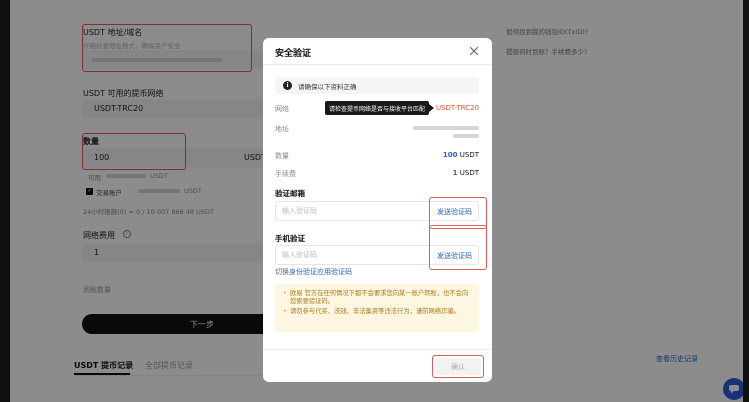  Describe the element at coordinates (377, 349) in the screenshot. I see `footer-divider` at that location.